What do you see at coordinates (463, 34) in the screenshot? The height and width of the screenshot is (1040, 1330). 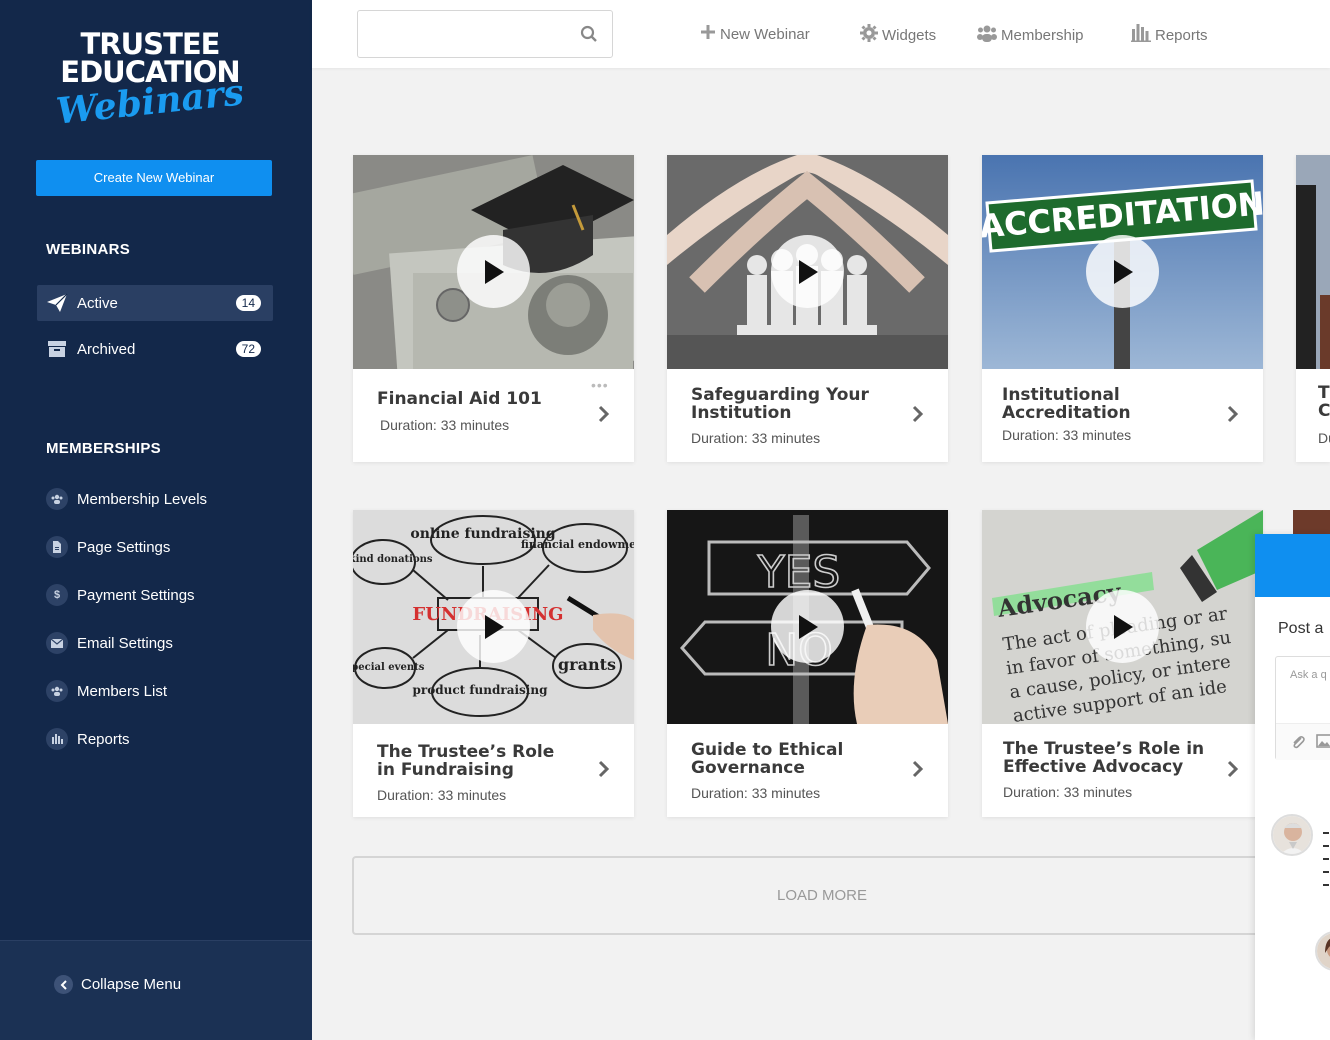 I see `search-input` at bounding box center [463, 34].